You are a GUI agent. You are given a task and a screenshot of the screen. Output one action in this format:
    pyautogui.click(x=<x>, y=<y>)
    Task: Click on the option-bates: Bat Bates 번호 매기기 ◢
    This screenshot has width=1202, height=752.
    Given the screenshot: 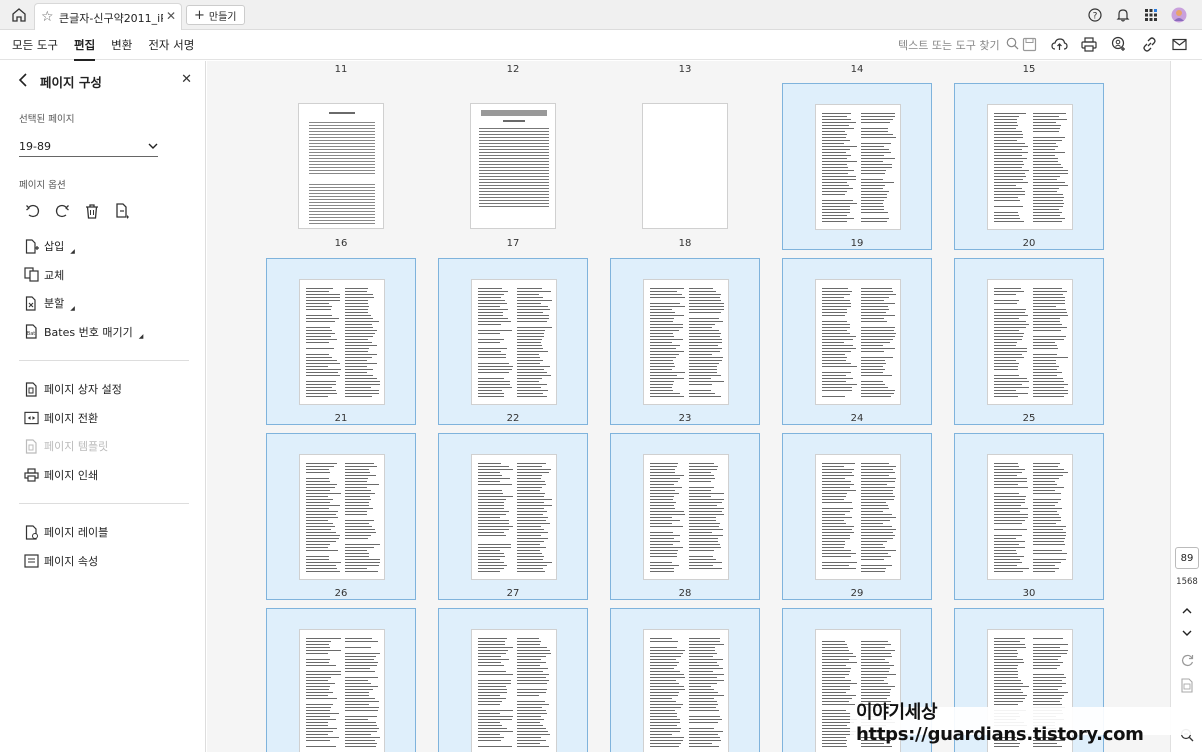 What is the action you would take?
    pyautogui.click(x=83, y=332)
    